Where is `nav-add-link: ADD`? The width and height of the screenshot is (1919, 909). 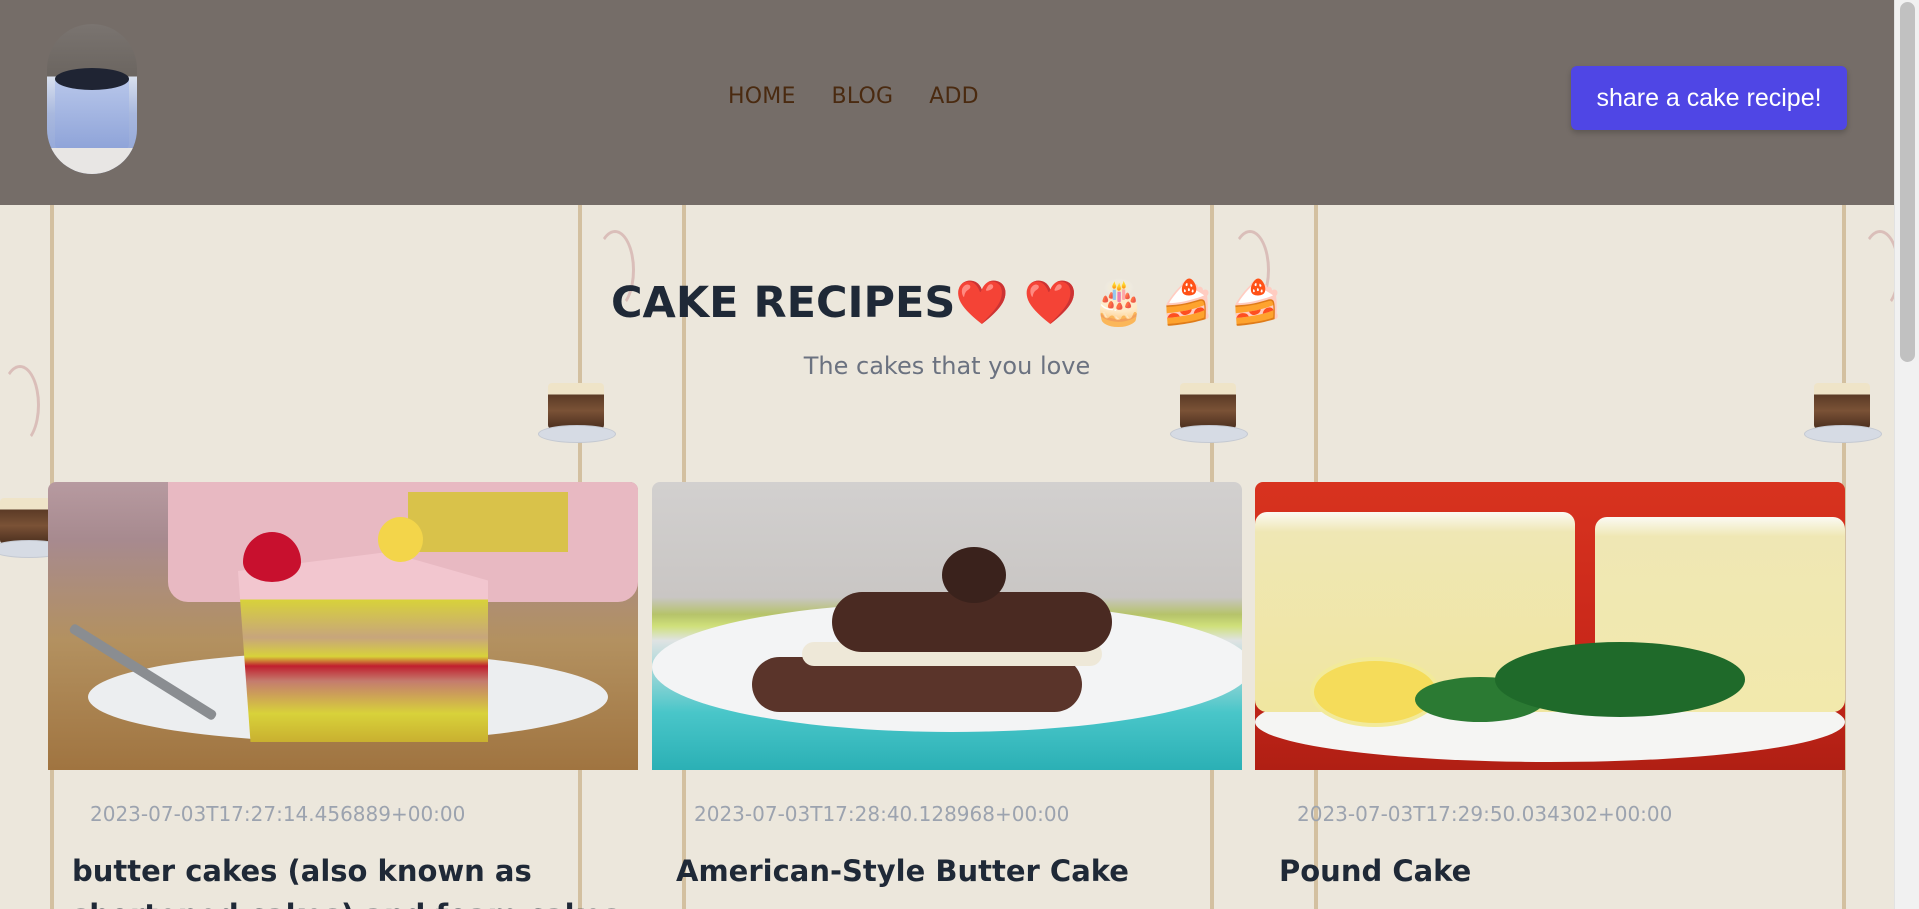 nav-add-link: ADD is located at coordinates (954, 96).